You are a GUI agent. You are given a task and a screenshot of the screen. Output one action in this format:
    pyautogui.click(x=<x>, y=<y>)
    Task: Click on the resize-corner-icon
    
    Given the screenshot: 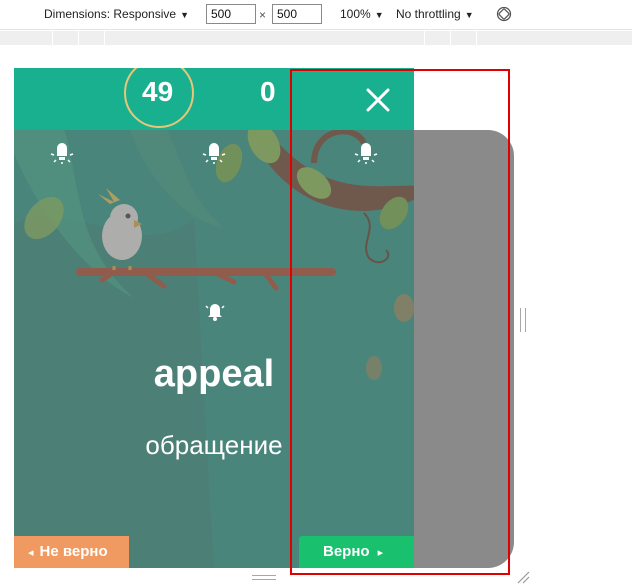 What is the action you would take?
    pyautogui.click(x=523, y=577)
    